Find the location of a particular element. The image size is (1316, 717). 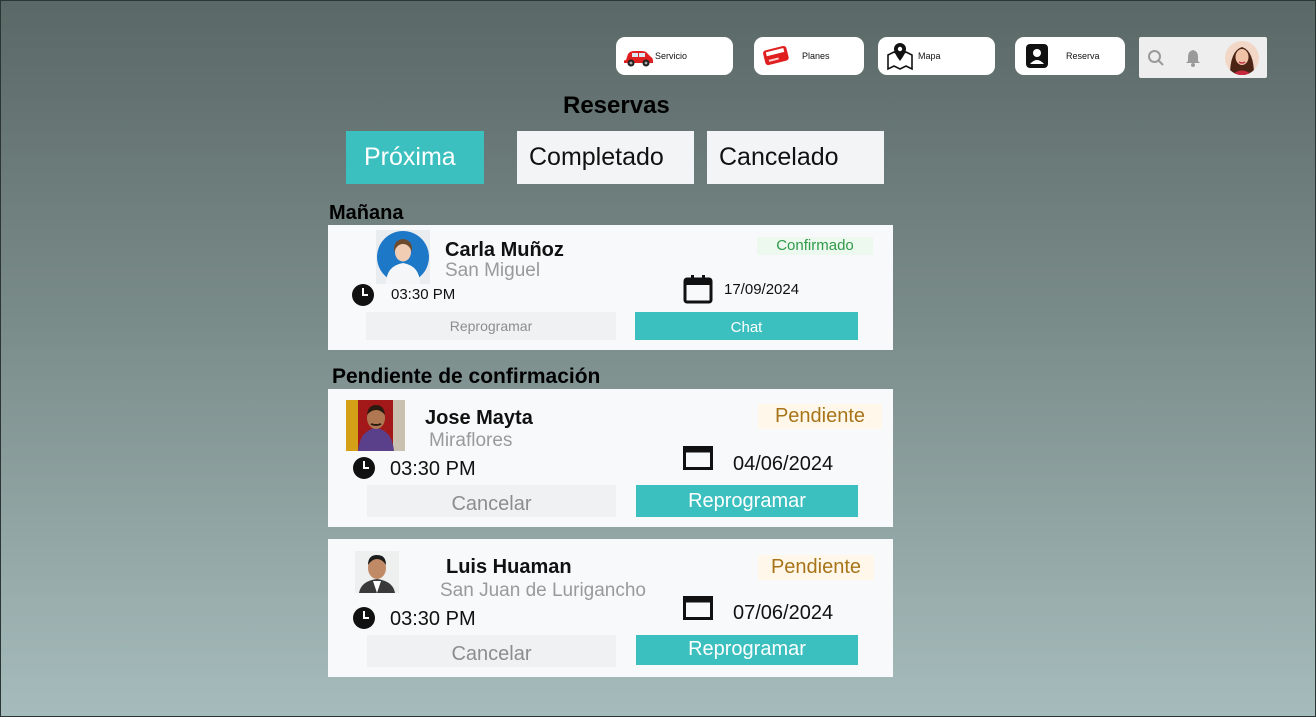

appointment-date: 04/06/2024 is located at coordinates (783, 464).